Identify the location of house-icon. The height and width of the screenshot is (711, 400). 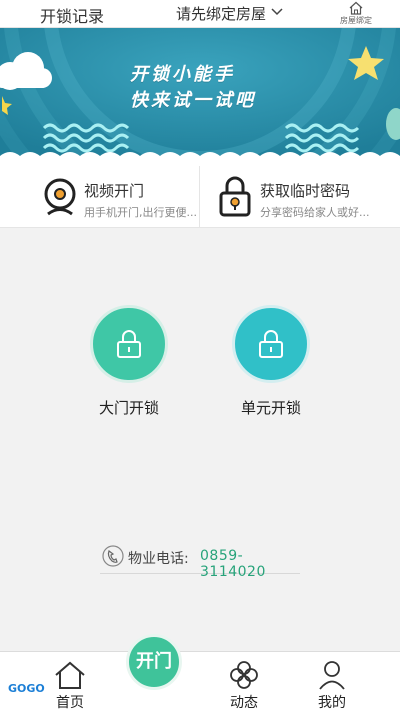
(356, 8).